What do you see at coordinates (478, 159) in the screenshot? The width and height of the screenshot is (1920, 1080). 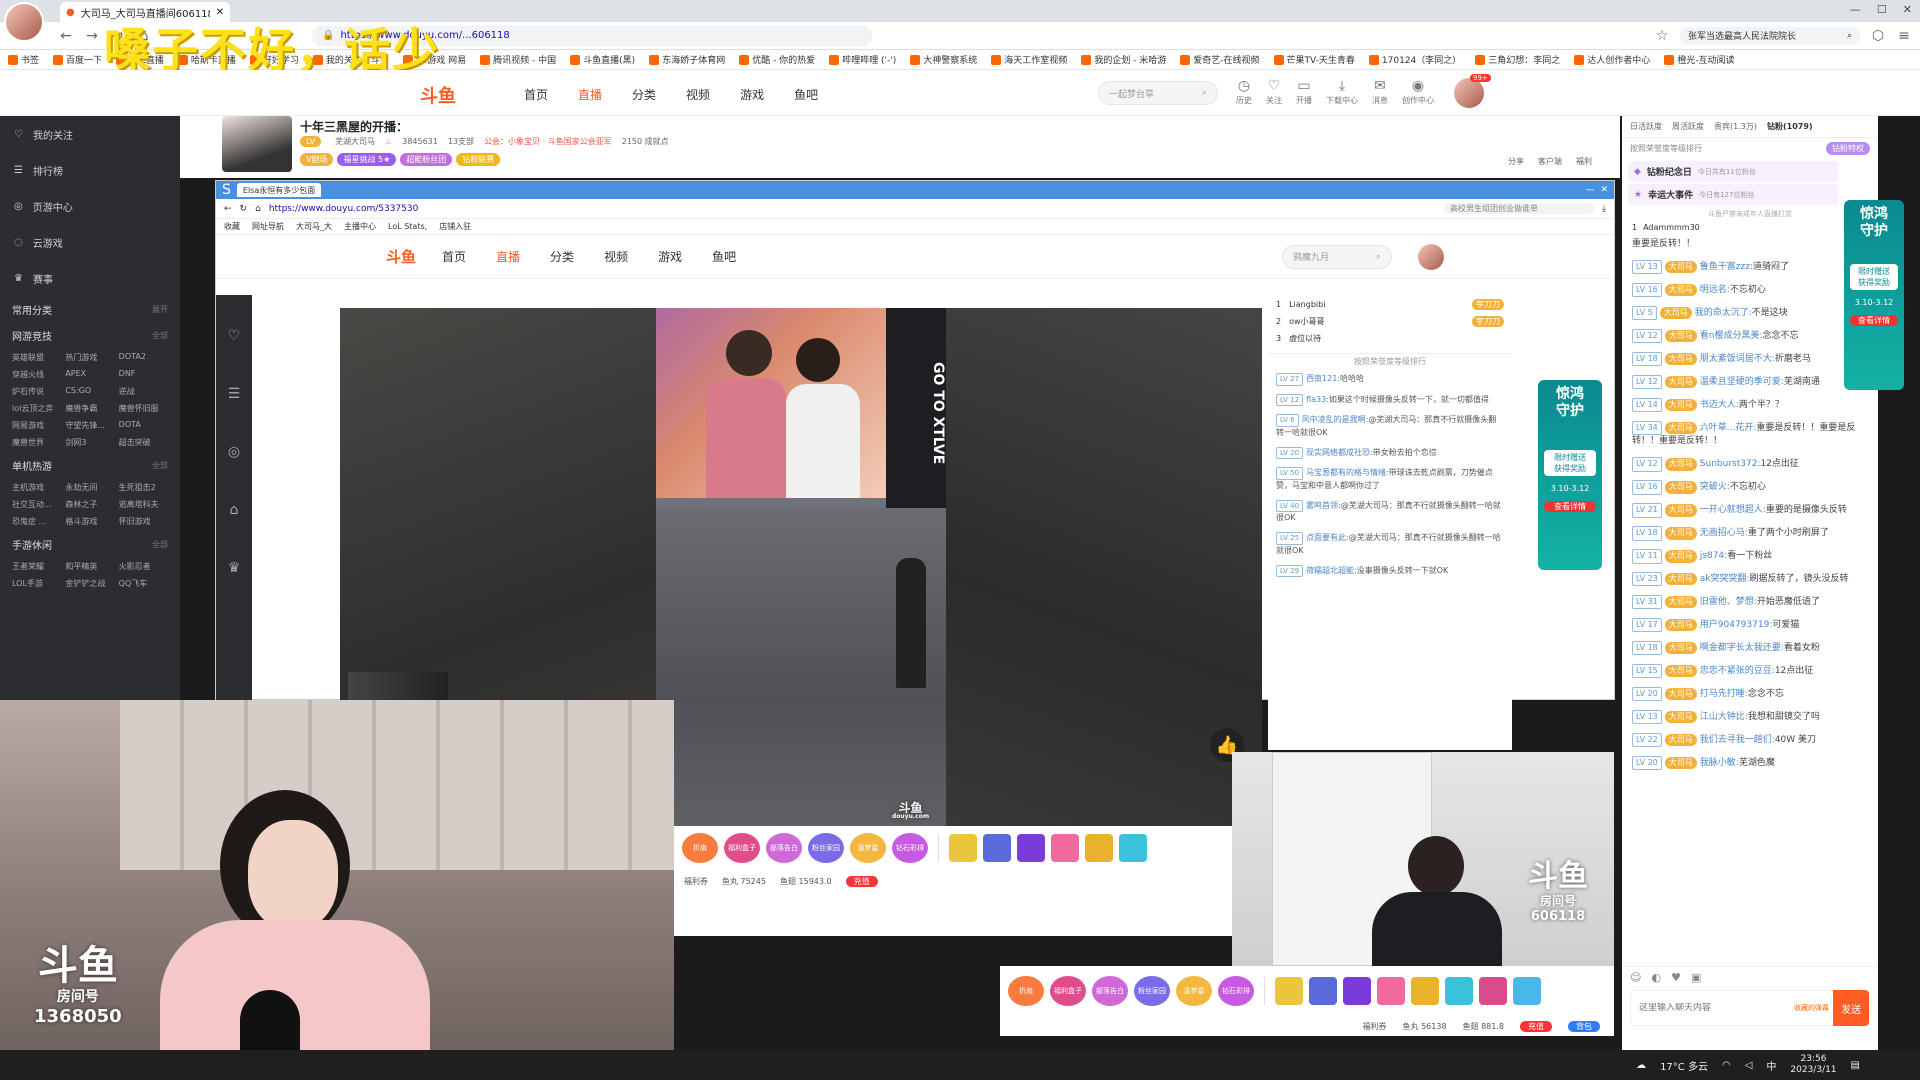 I see `streamer-chip: 钻粉联赛` at bounding box center [478, 159].